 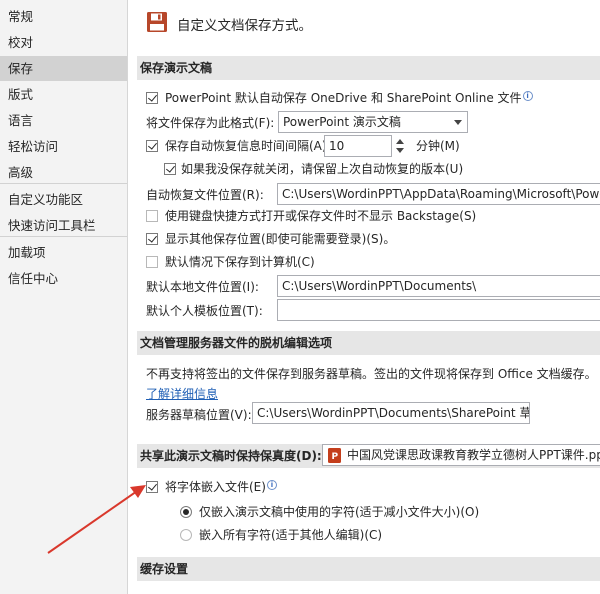 I want to click on autosave-checkbox, so click(x=152, y=98).